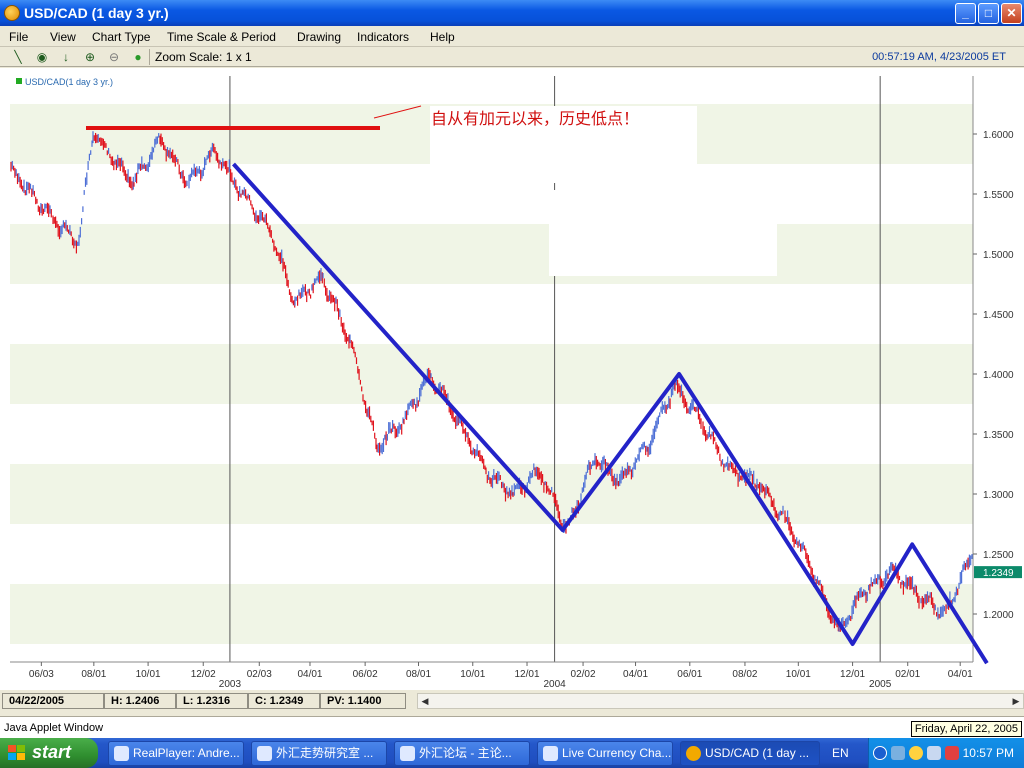 This screenshot has width=1024, height=768. Describe the element at coordinates (998, 615) in the screenshot. I see `y-tick-label: 1.2000` at that location.